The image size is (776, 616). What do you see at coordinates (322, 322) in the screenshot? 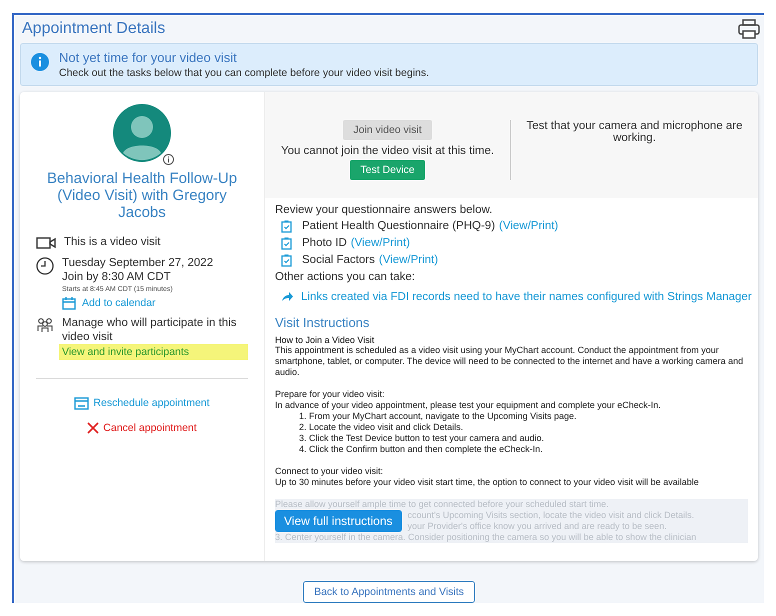
I see `section-heading: Visit Instructions` at bounding box center [322, 322].